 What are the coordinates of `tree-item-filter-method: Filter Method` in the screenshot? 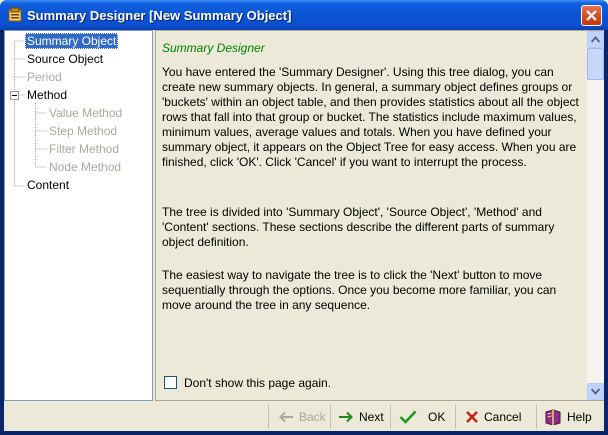 It's located at (84, 149).